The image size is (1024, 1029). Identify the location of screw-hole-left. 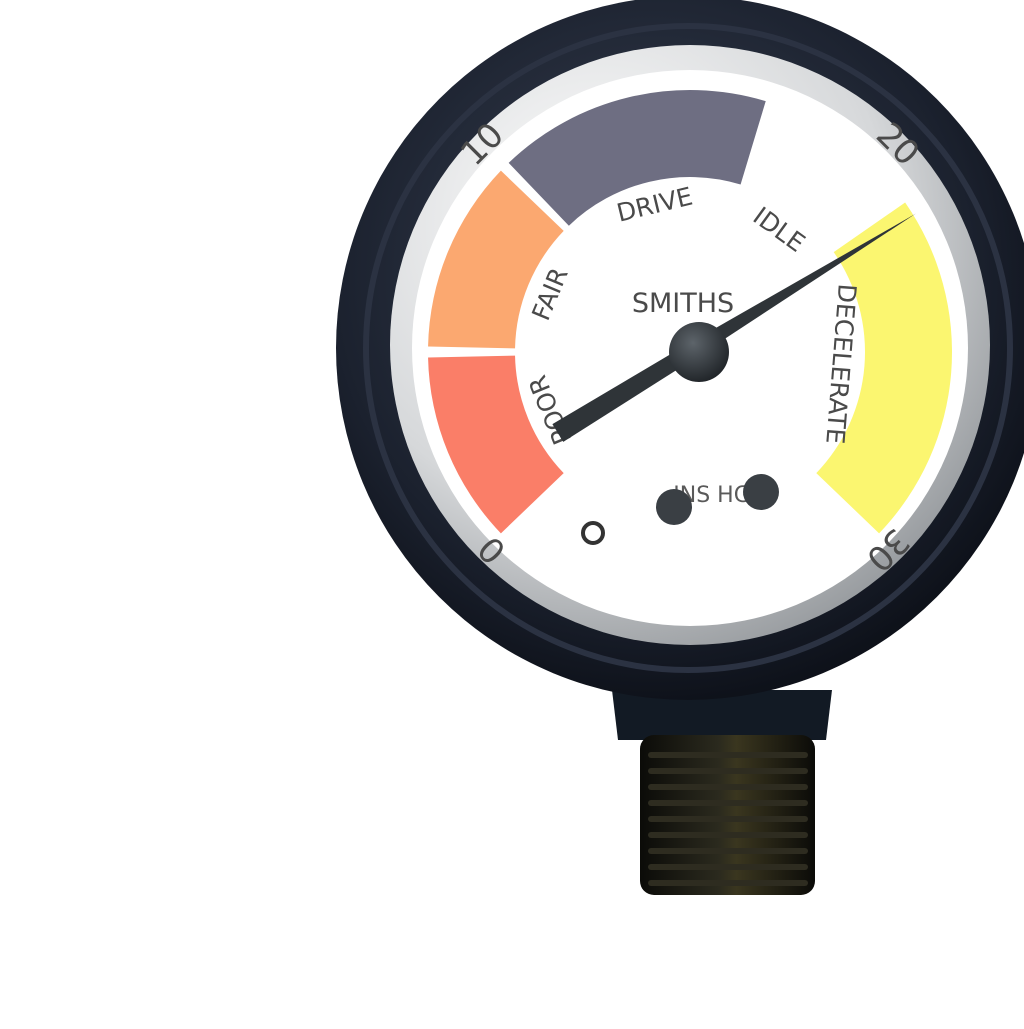
(674, 507).